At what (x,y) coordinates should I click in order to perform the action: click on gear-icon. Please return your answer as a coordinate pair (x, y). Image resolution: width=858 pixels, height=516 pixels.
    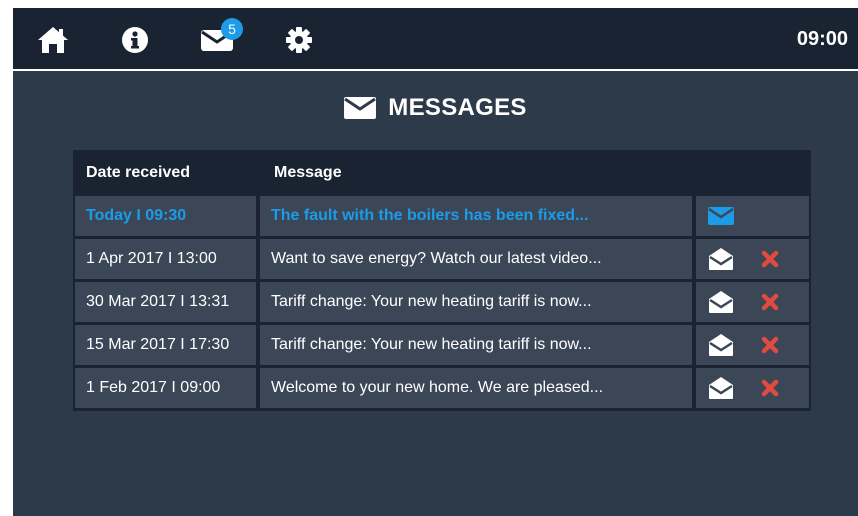
    Looking at the image, I should click on (299, 40).